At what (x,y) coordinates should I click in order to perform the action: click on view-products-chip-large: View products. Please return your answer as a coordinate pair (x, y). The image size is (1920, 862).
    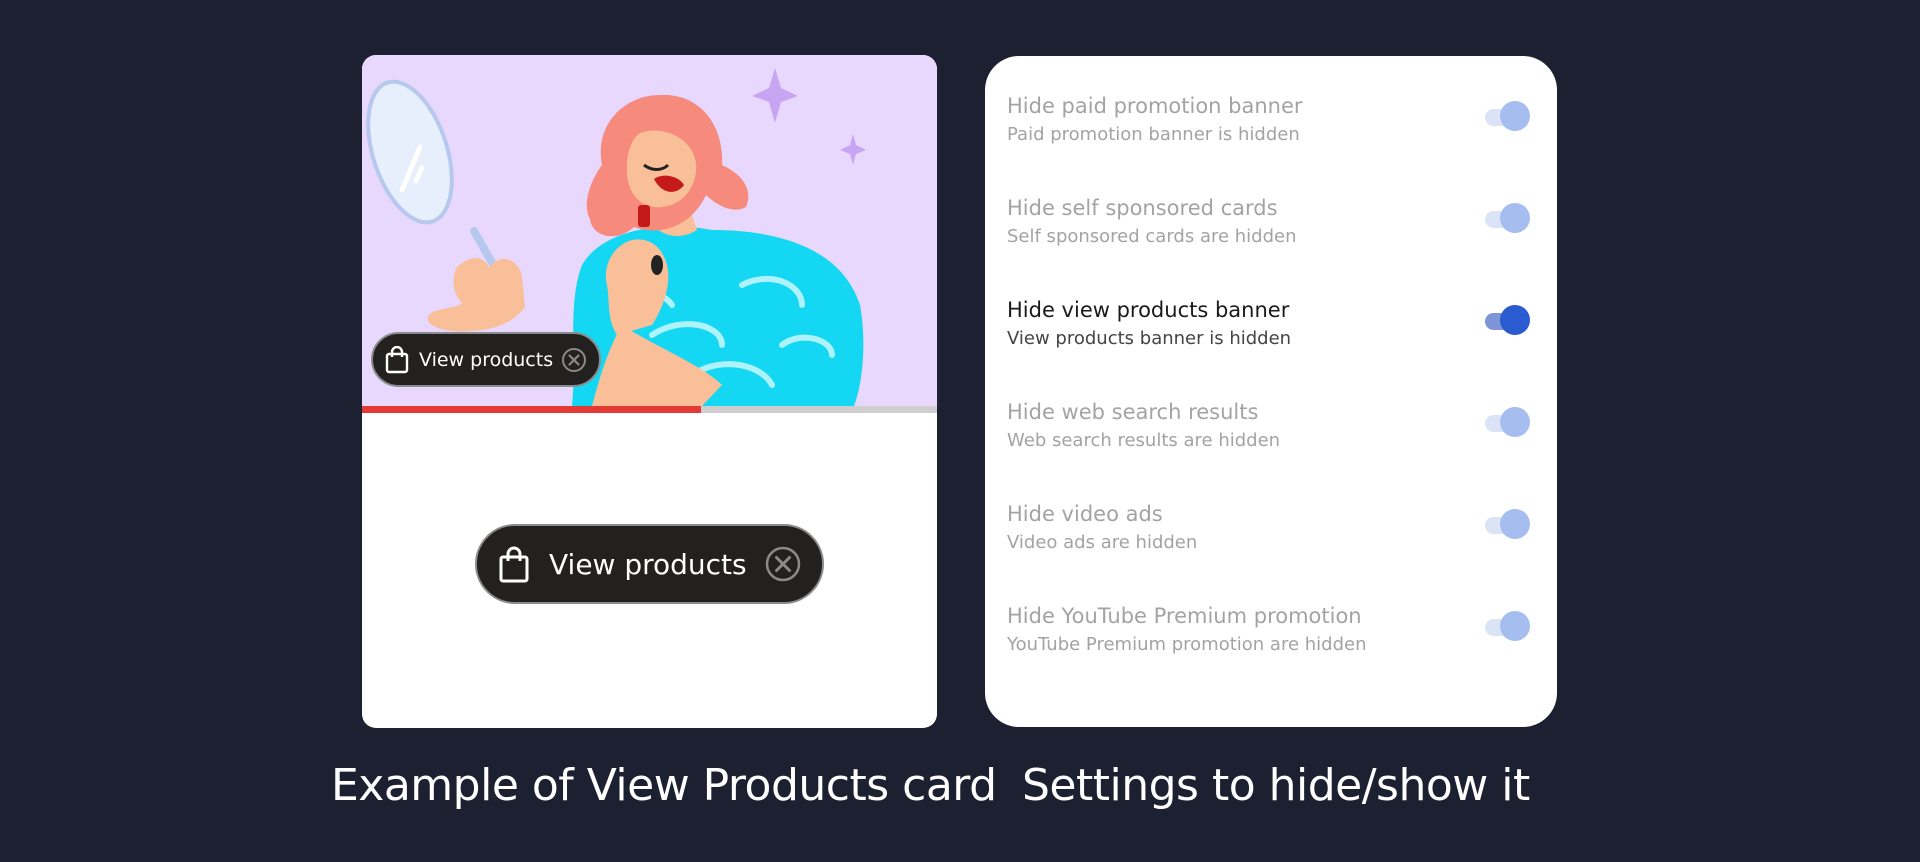
    Looking at the image, I should click on (649, 564).